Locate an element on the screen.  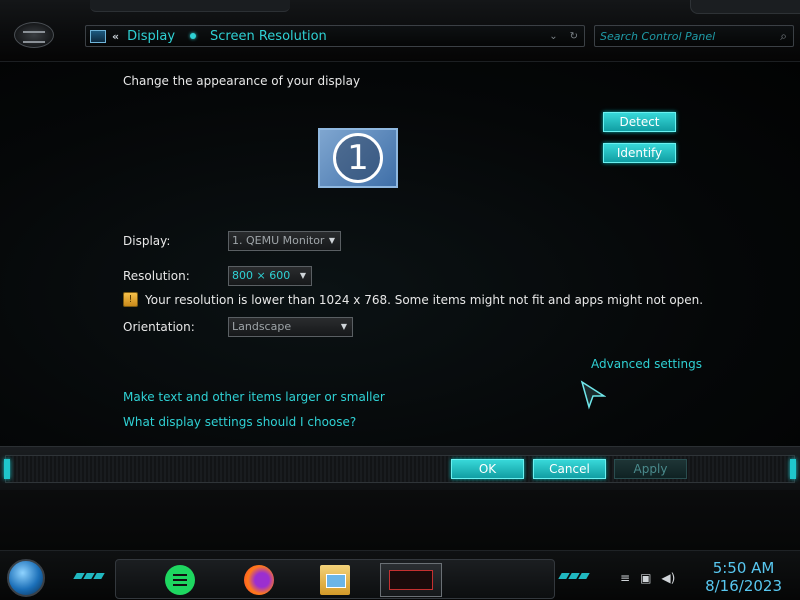
display-settings-help-link: What display settings should I choose? is located at coordinates (239, 422).